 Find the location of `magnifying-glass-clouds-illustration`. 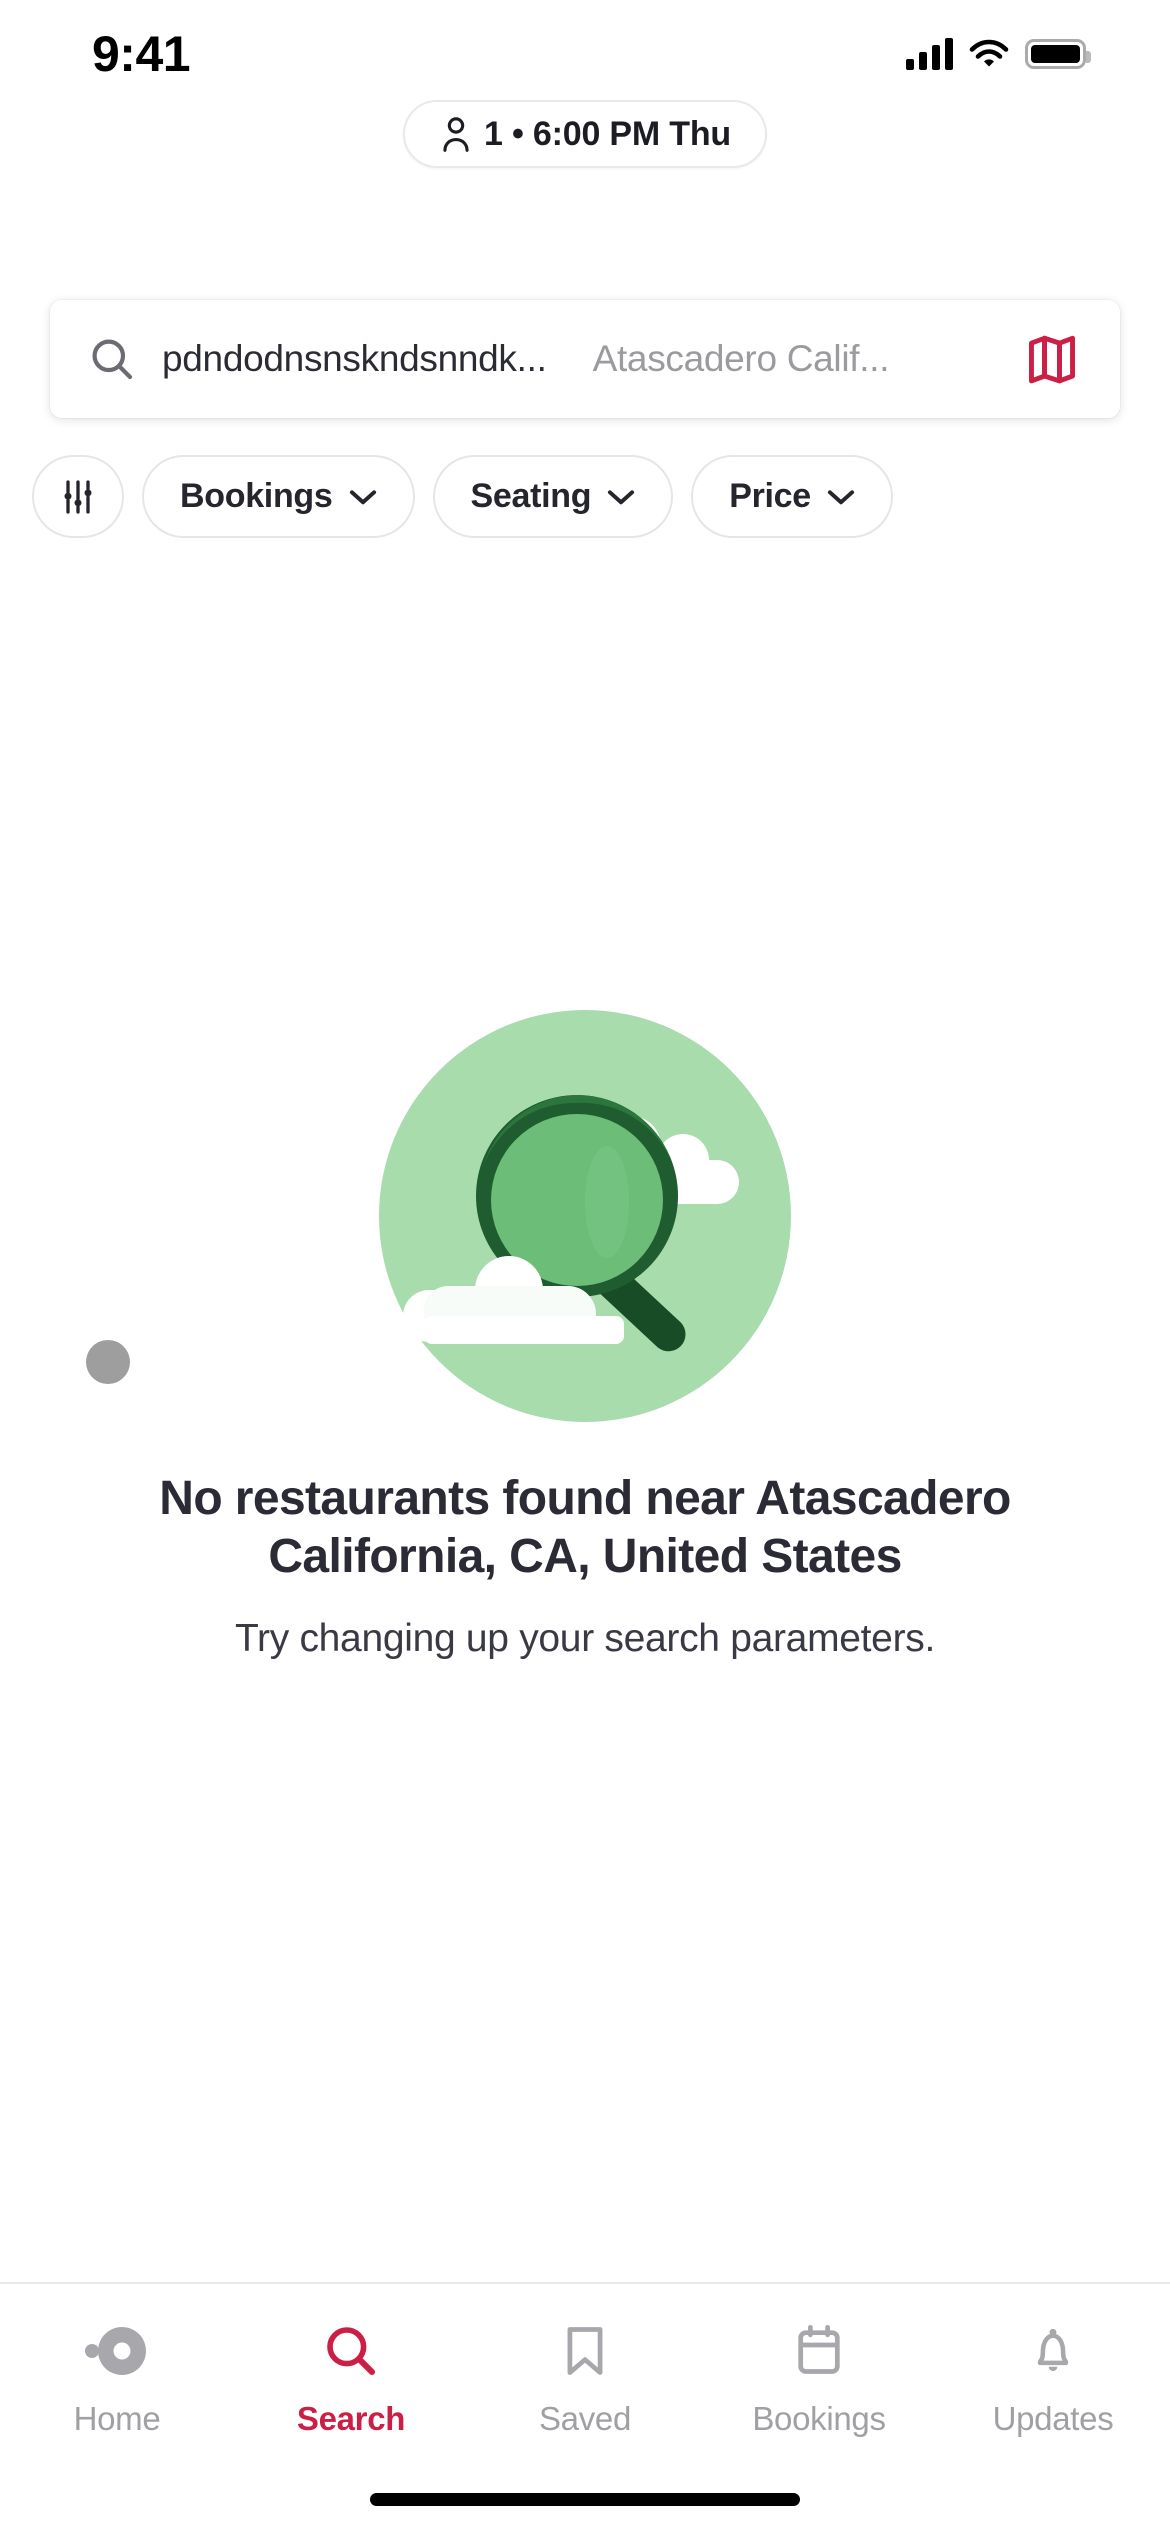

magnifying-glass-clouds-illustration is located at coordinates (585, 1216).